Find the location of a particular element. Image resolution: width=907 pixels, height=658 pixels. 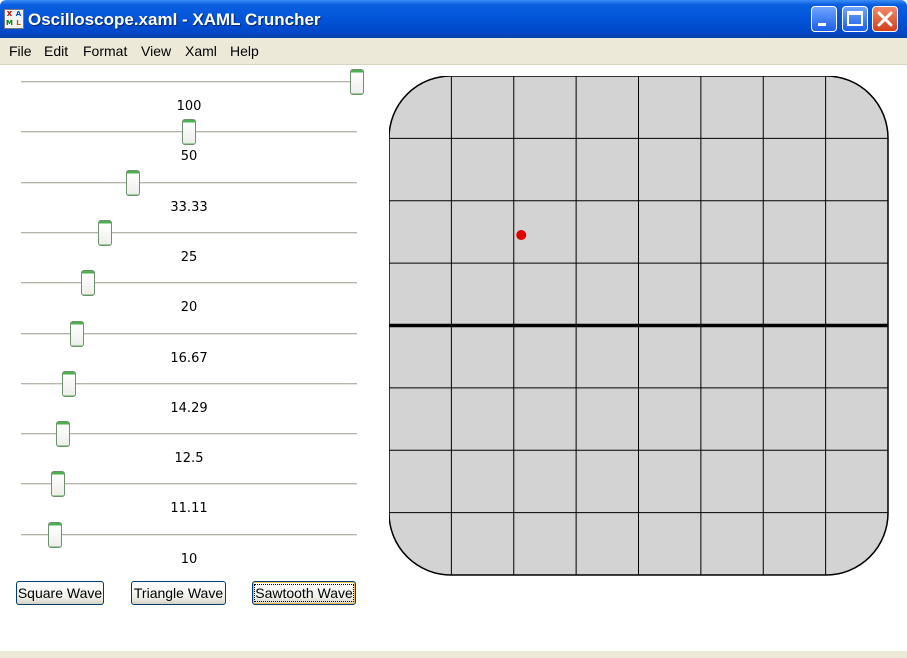

sawtooth-wave-button: Sawtooth Wave is located at coordinates (304, 593).